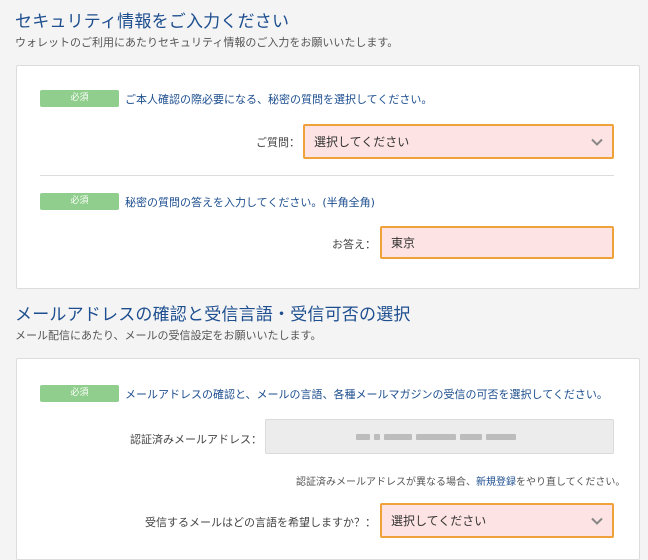 The width and height of the screenshot is (648, 560). Describe the element at coordinates (279, 99) in the screenshot. I see `secret-question-instruction: ご本人確認の際必要になる、秘密の質問を選択してください。` at that location.